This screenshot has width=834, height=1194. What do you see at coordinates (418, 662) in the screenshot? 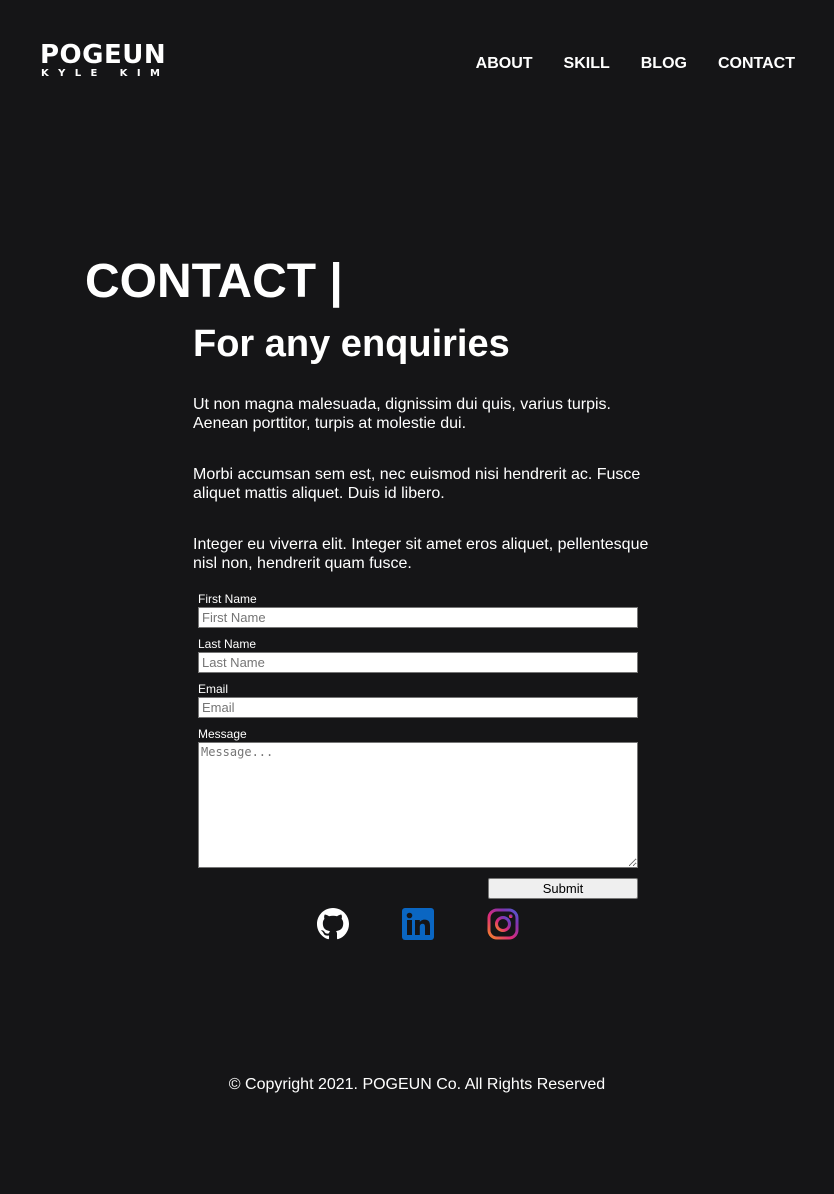
I see `last-name-input` at bounding box center [418, 662].